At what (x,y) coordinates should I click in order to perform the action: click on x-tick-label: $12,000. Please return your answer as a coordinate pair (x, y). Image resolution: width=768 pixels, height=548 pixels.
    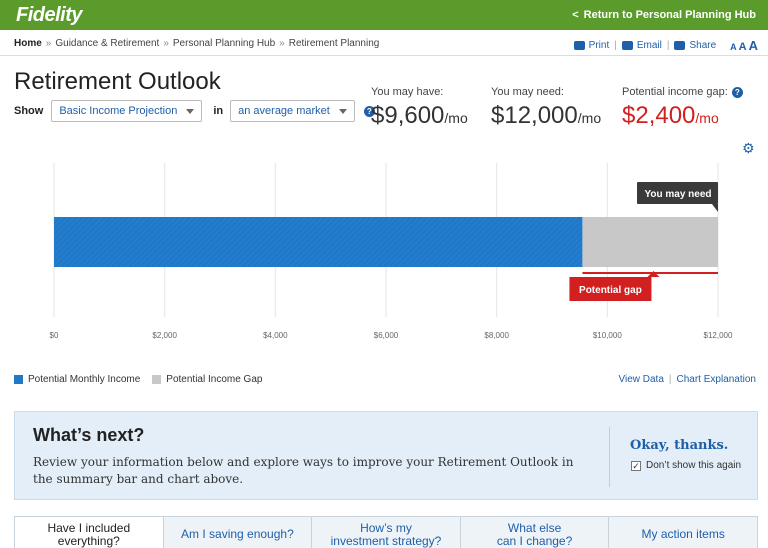
    Looking at the image, I should click on (718, 335).